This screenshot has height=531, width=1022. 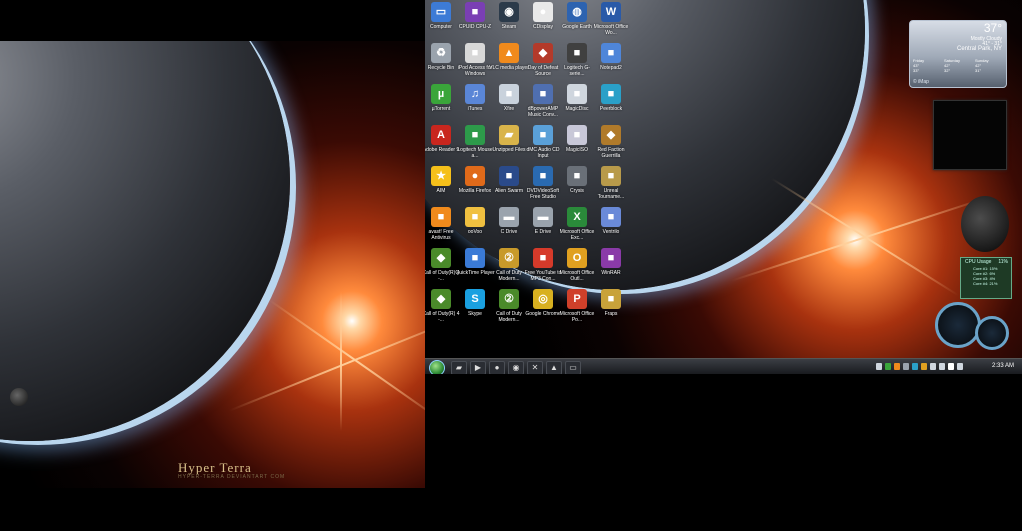 What do you see at coordinates (577, 135) in the screenshot?
I see `magiciso-icon: ■` at bounding box center [577, 135].